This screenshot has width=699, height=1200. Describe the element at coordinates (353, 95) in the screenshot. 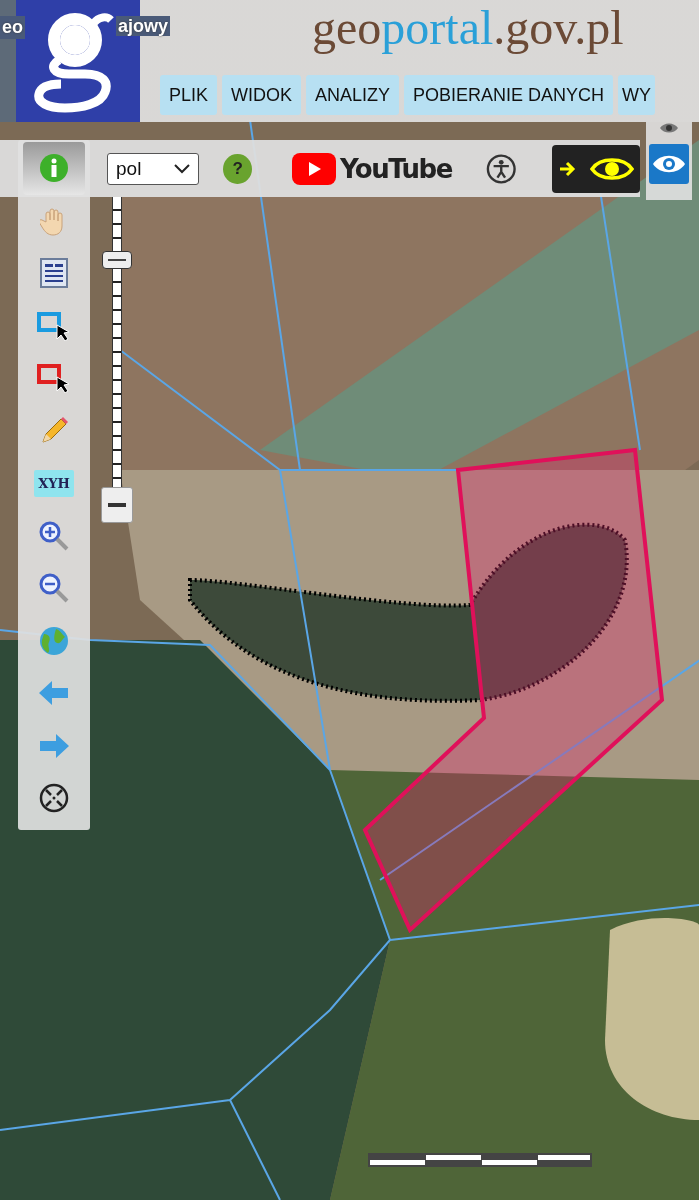

I see `menu-item: ANALIZY` at that location.